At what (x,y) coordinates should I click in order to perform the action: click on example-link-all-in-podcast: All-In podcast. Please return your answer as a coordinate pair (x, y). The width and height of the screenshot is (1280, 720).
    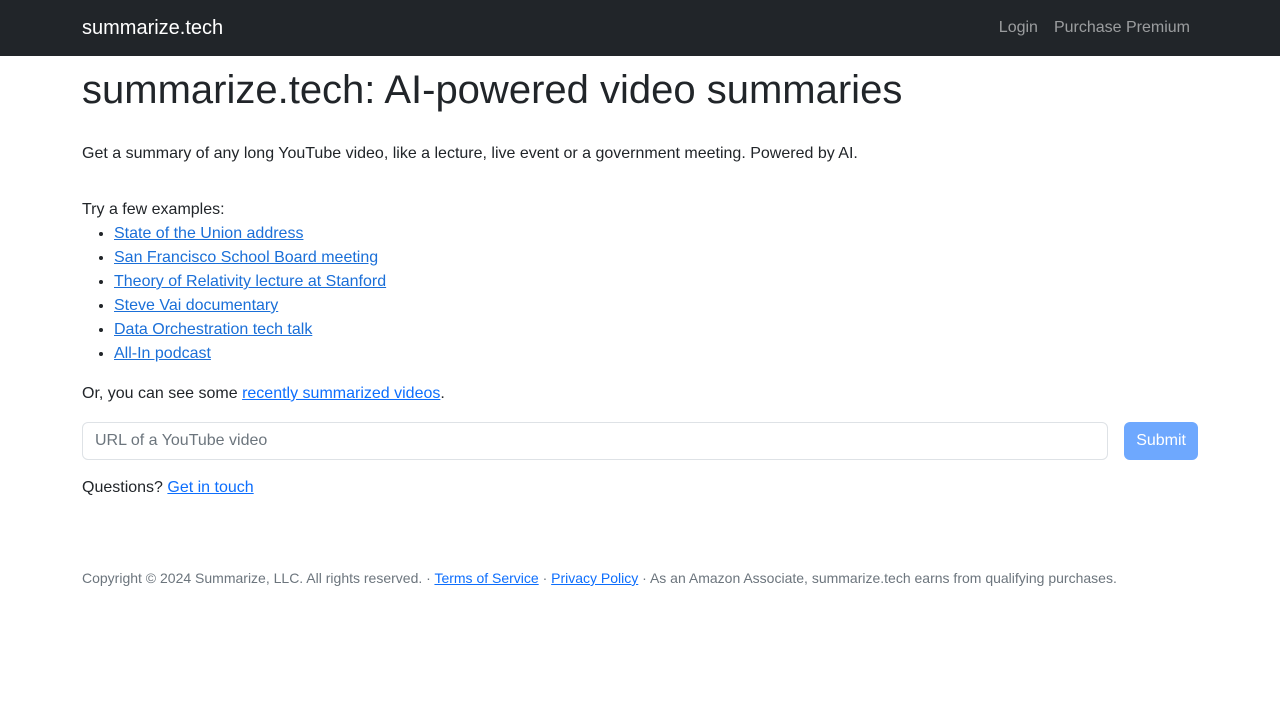
    Looking at the image, I should click on (162, 353).